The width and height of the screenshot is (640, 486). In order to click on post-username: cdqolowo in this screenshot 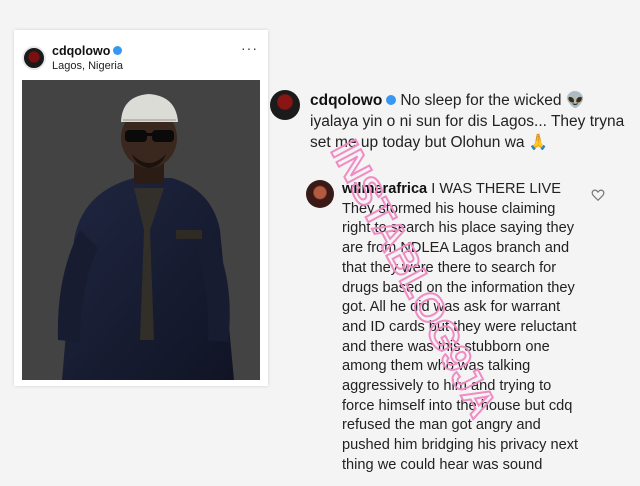, I will do `click(87, 51)`.